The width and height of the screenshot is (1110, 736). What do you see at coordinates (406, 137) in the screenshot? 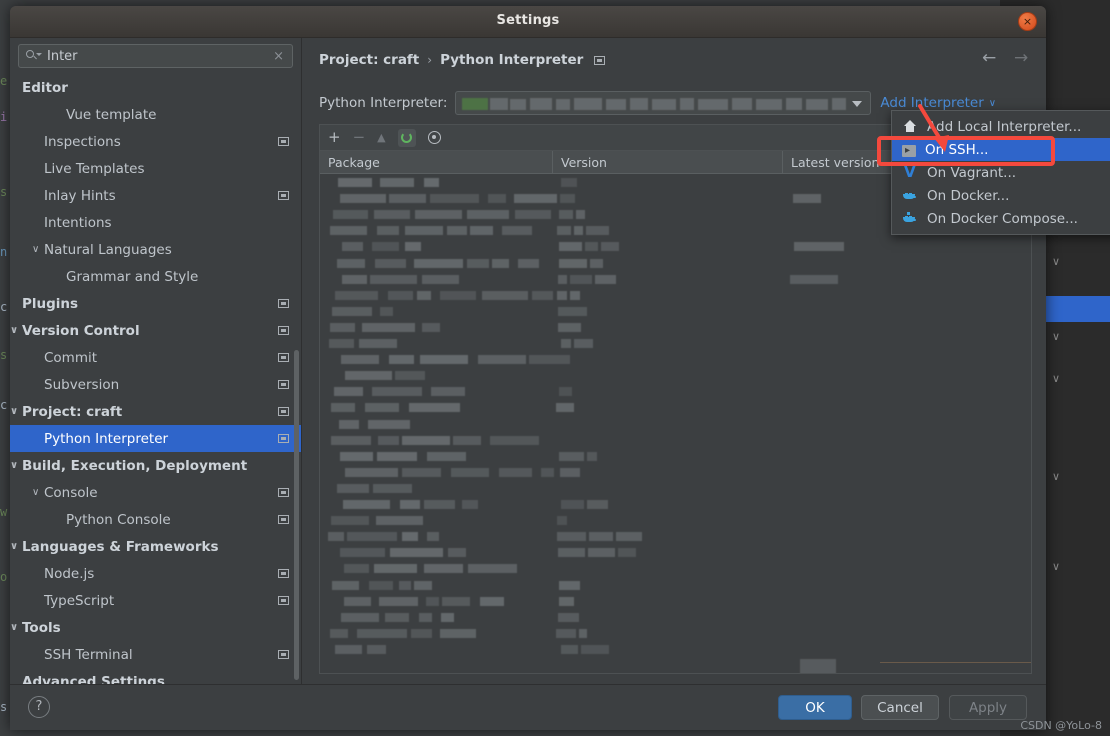
I see `refresh-icon` at bounding box center [406, 137].